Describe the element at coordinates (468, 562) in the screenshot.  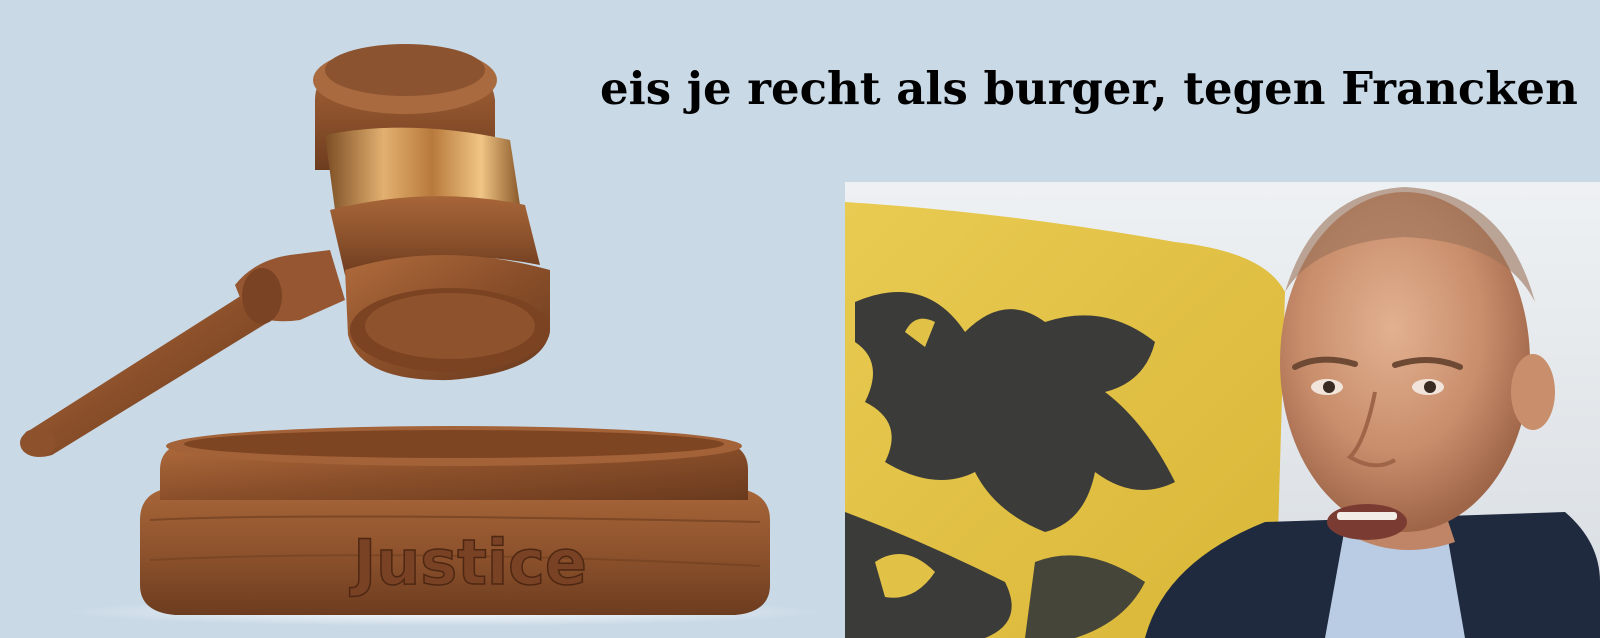
I see `justice-engraving: Justice` at that location.